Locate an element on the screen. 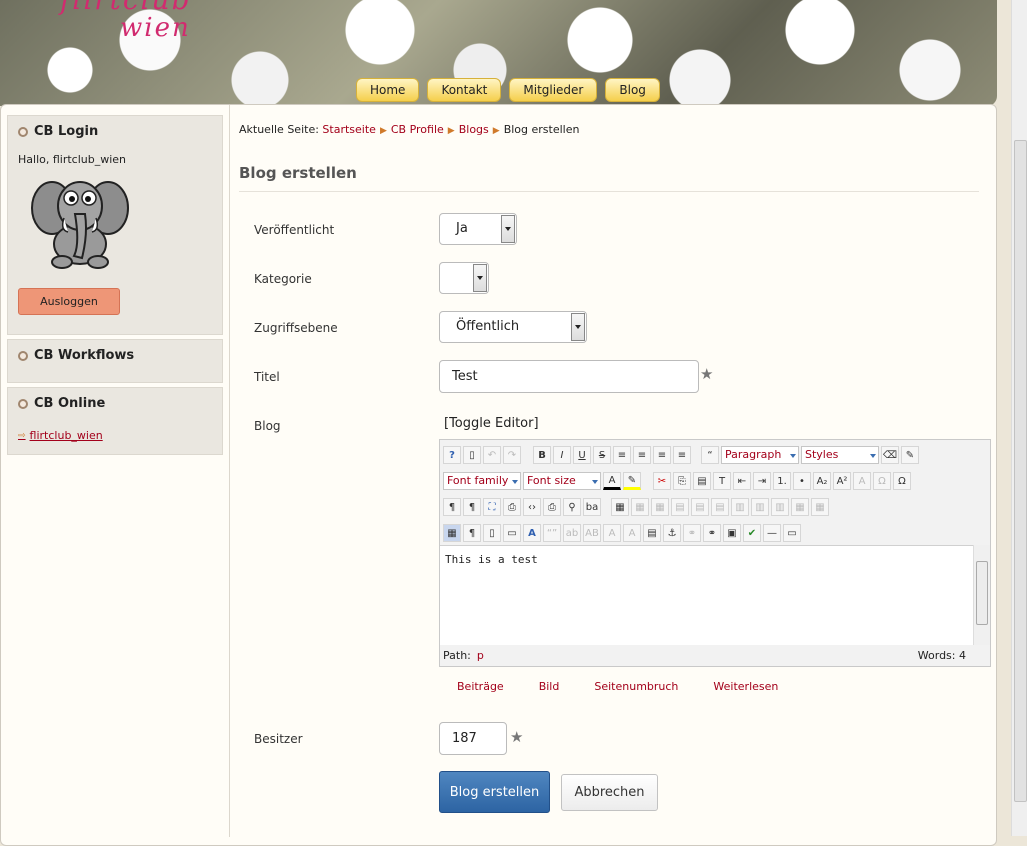  preview-icon: ⎙ is located at coordinates (512, 507).